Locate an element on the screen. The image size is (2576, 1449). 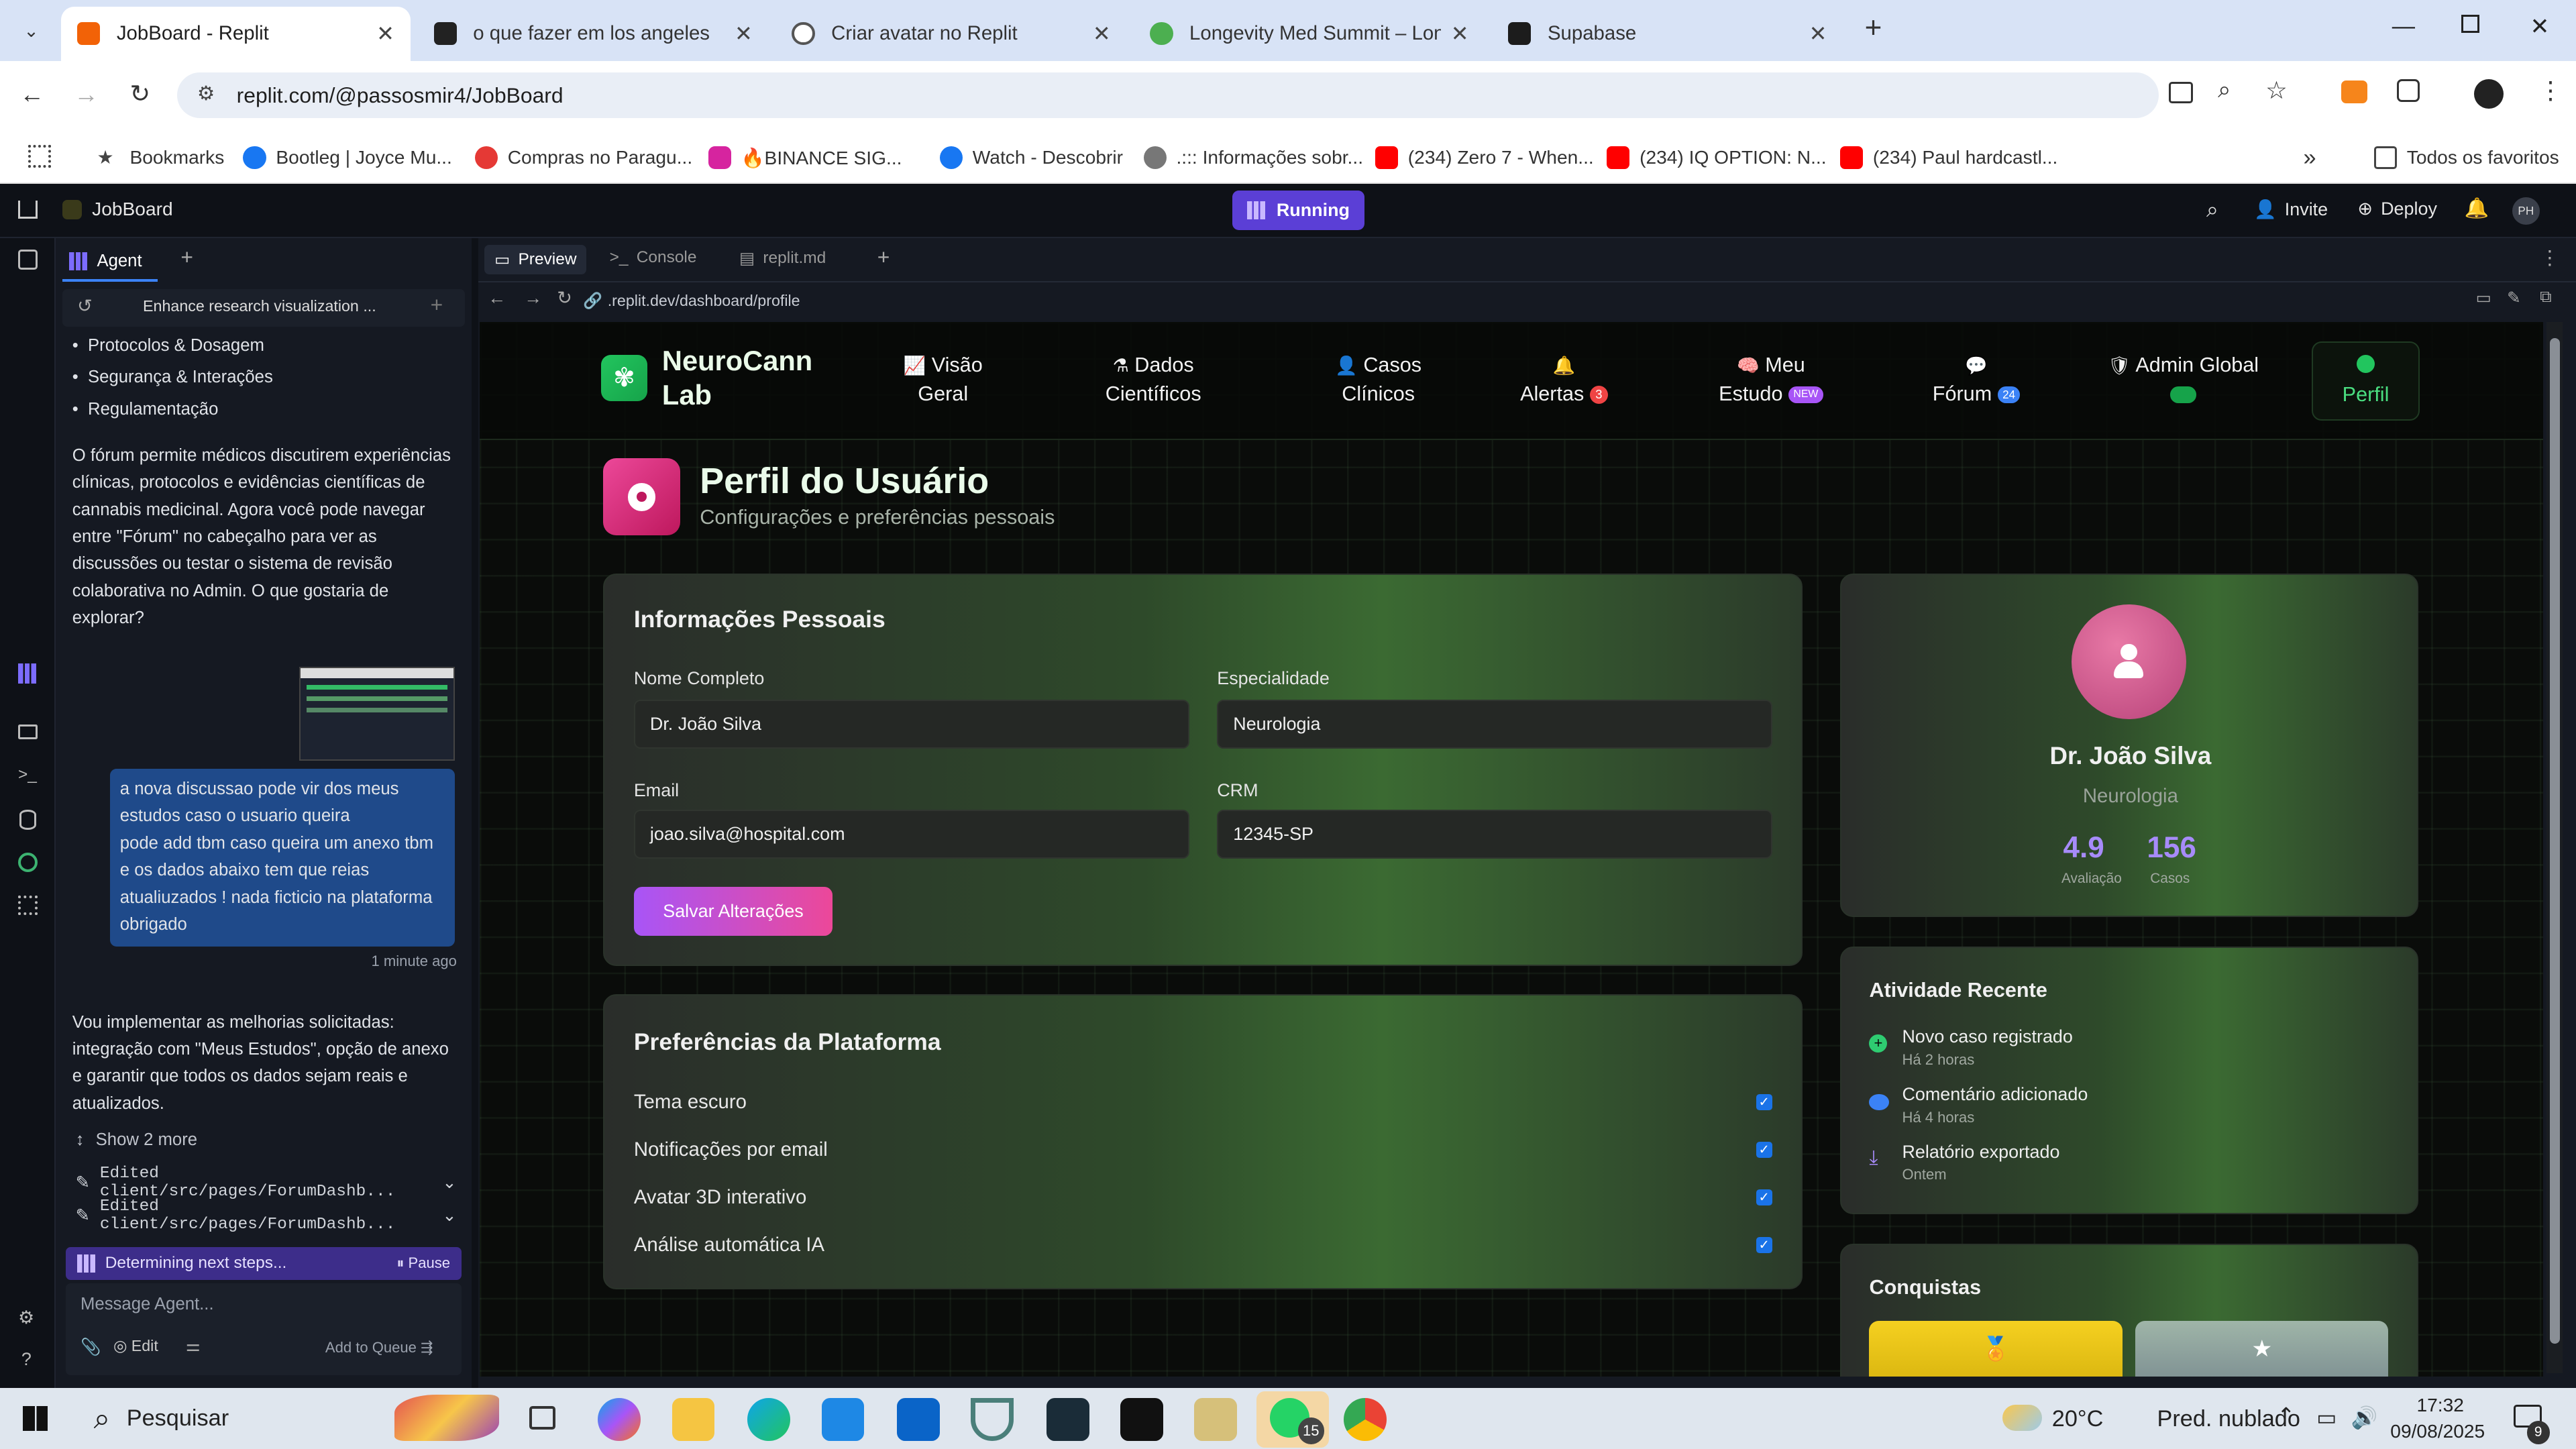
apps-icon is located at coordinates (39, 156).